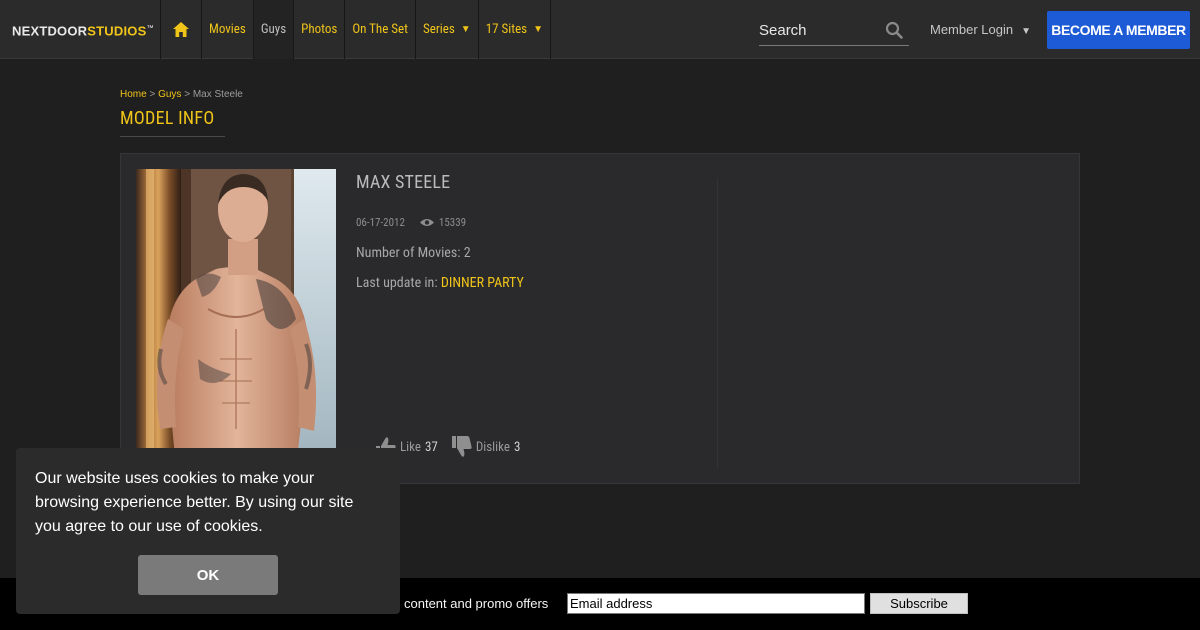 Image resolution: width=1200 pixels, height=630 pixels. What do you see at coordinates (431, 447) in the screenshot?
I see `like-count: 37` at bounding box center [431, 447].